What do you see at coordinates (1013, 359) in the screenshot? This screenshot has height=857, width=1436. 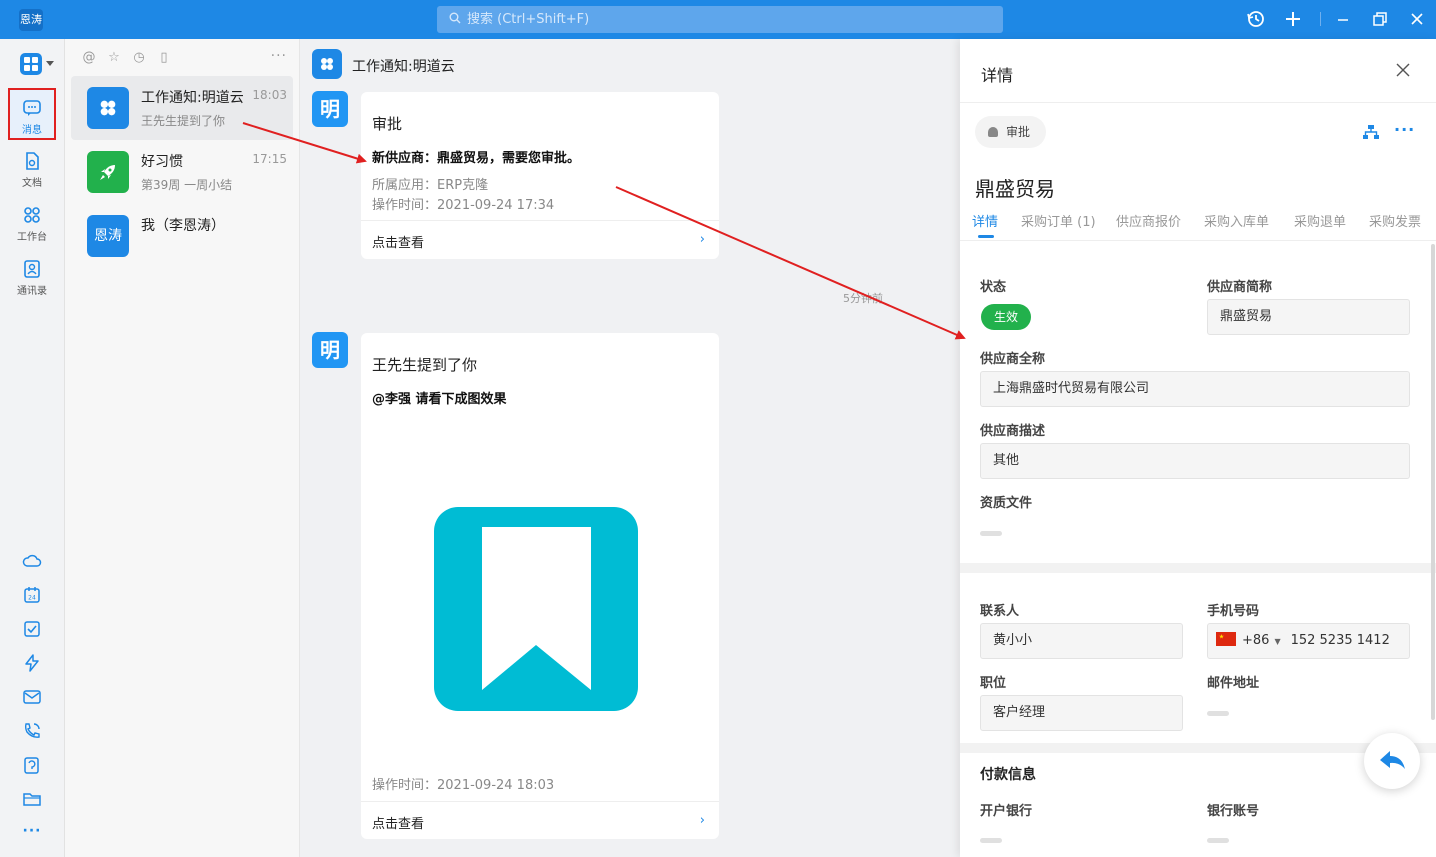 I see `full-name-label: 供应商全称` at bounding box center [1013, 359].